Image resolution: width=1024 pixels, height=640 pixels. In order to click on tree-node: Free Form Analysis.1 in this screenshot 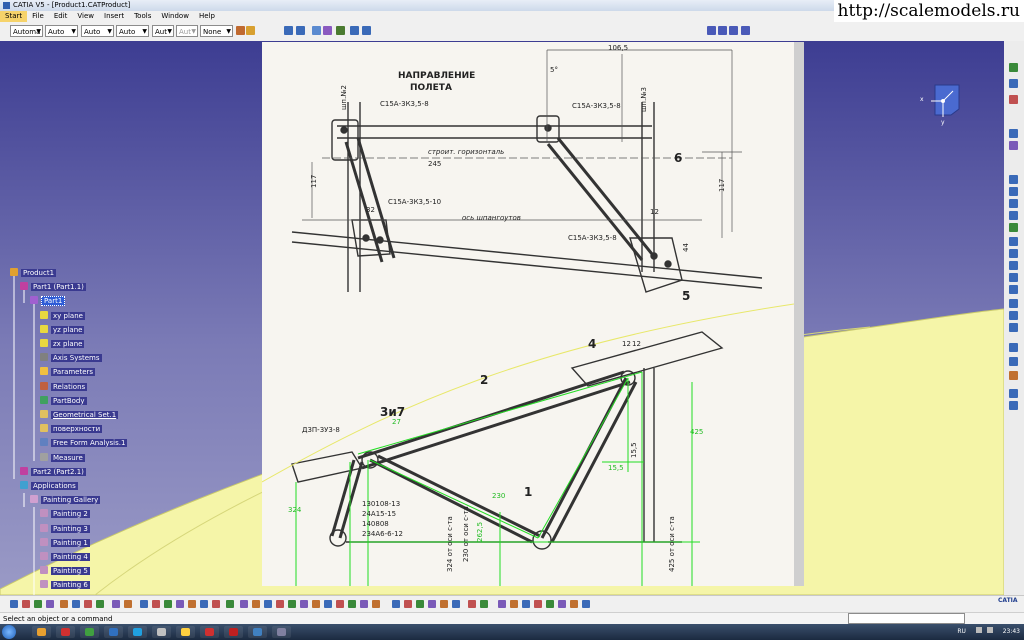, I will do `click(84, 443)`.